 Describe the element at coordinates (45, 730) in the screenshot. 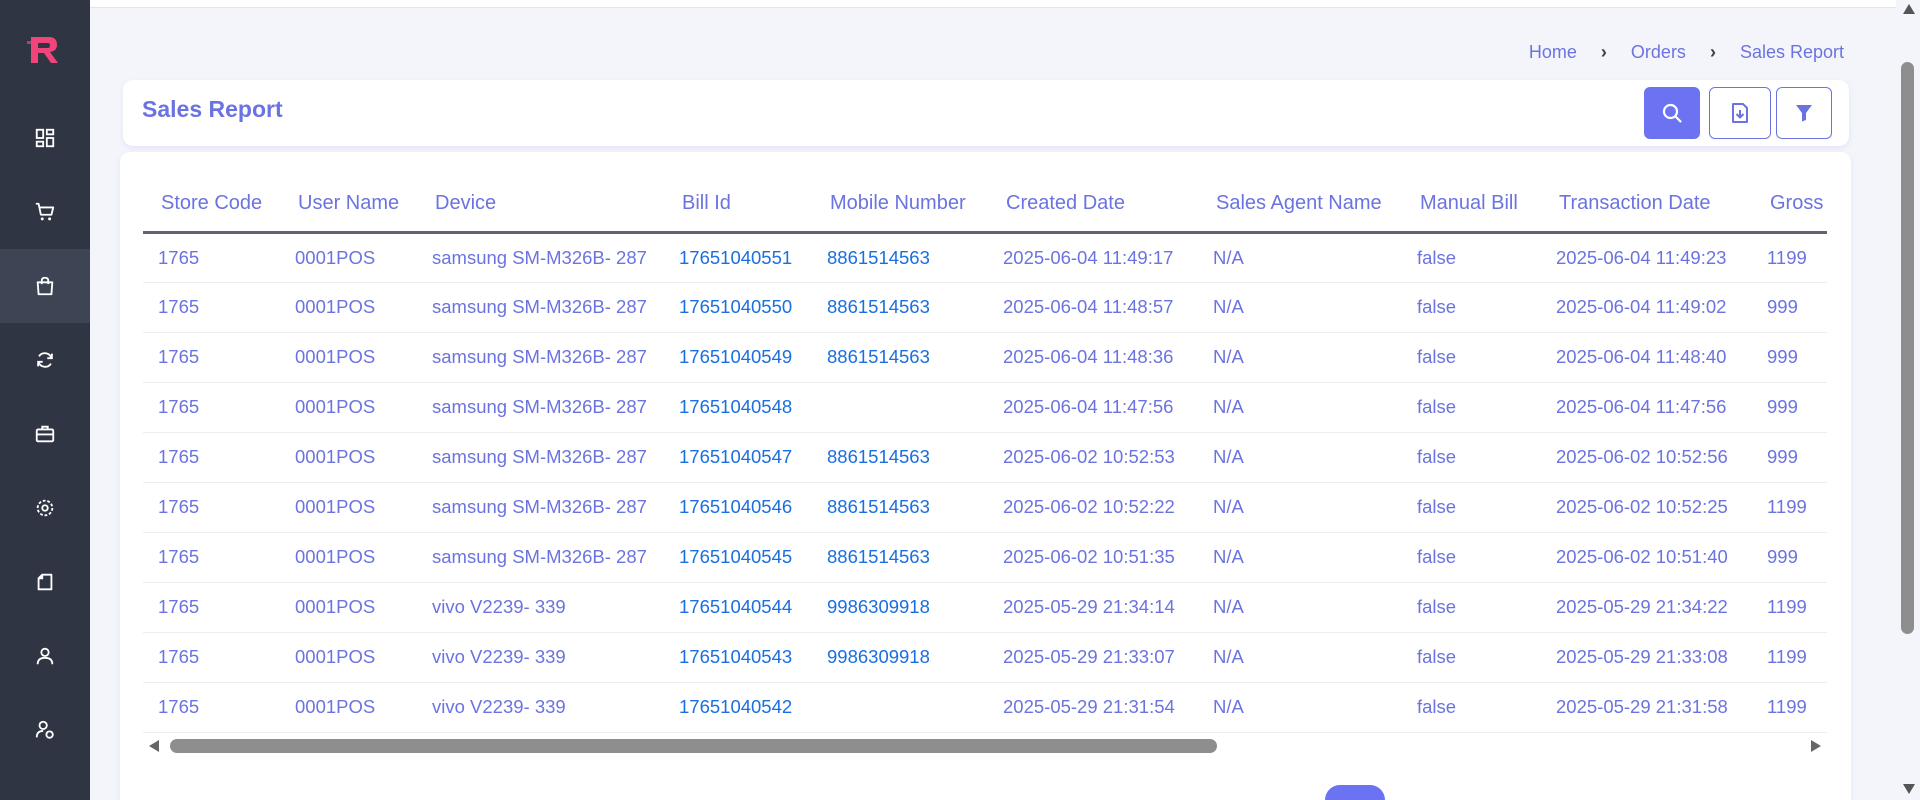

I see `nav-user-settings` at that location.